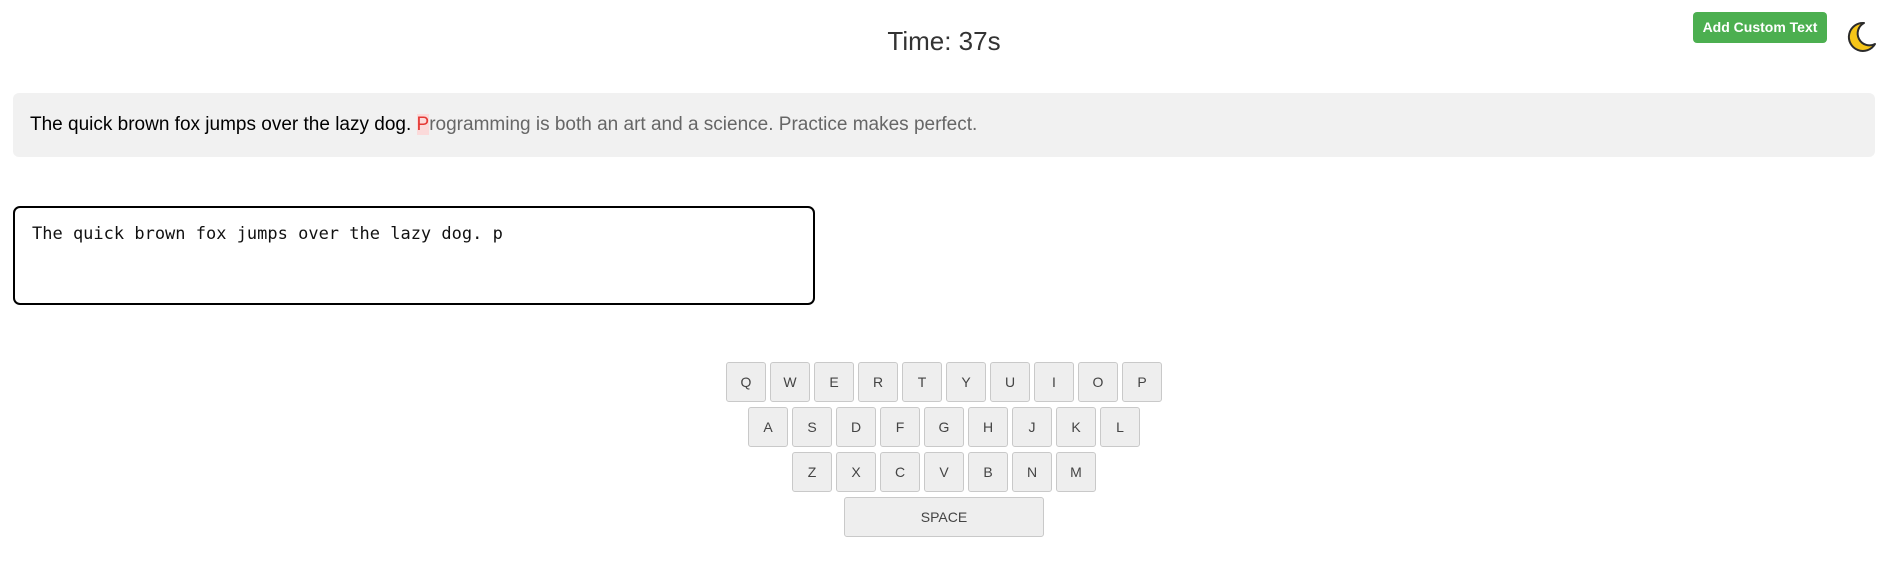 The height and width of the screenshot is (564, 1888). What do you see at coordinates (1076, 427) in the screenshot?
I see `key-k: K` at bounding box center [1076, 427].